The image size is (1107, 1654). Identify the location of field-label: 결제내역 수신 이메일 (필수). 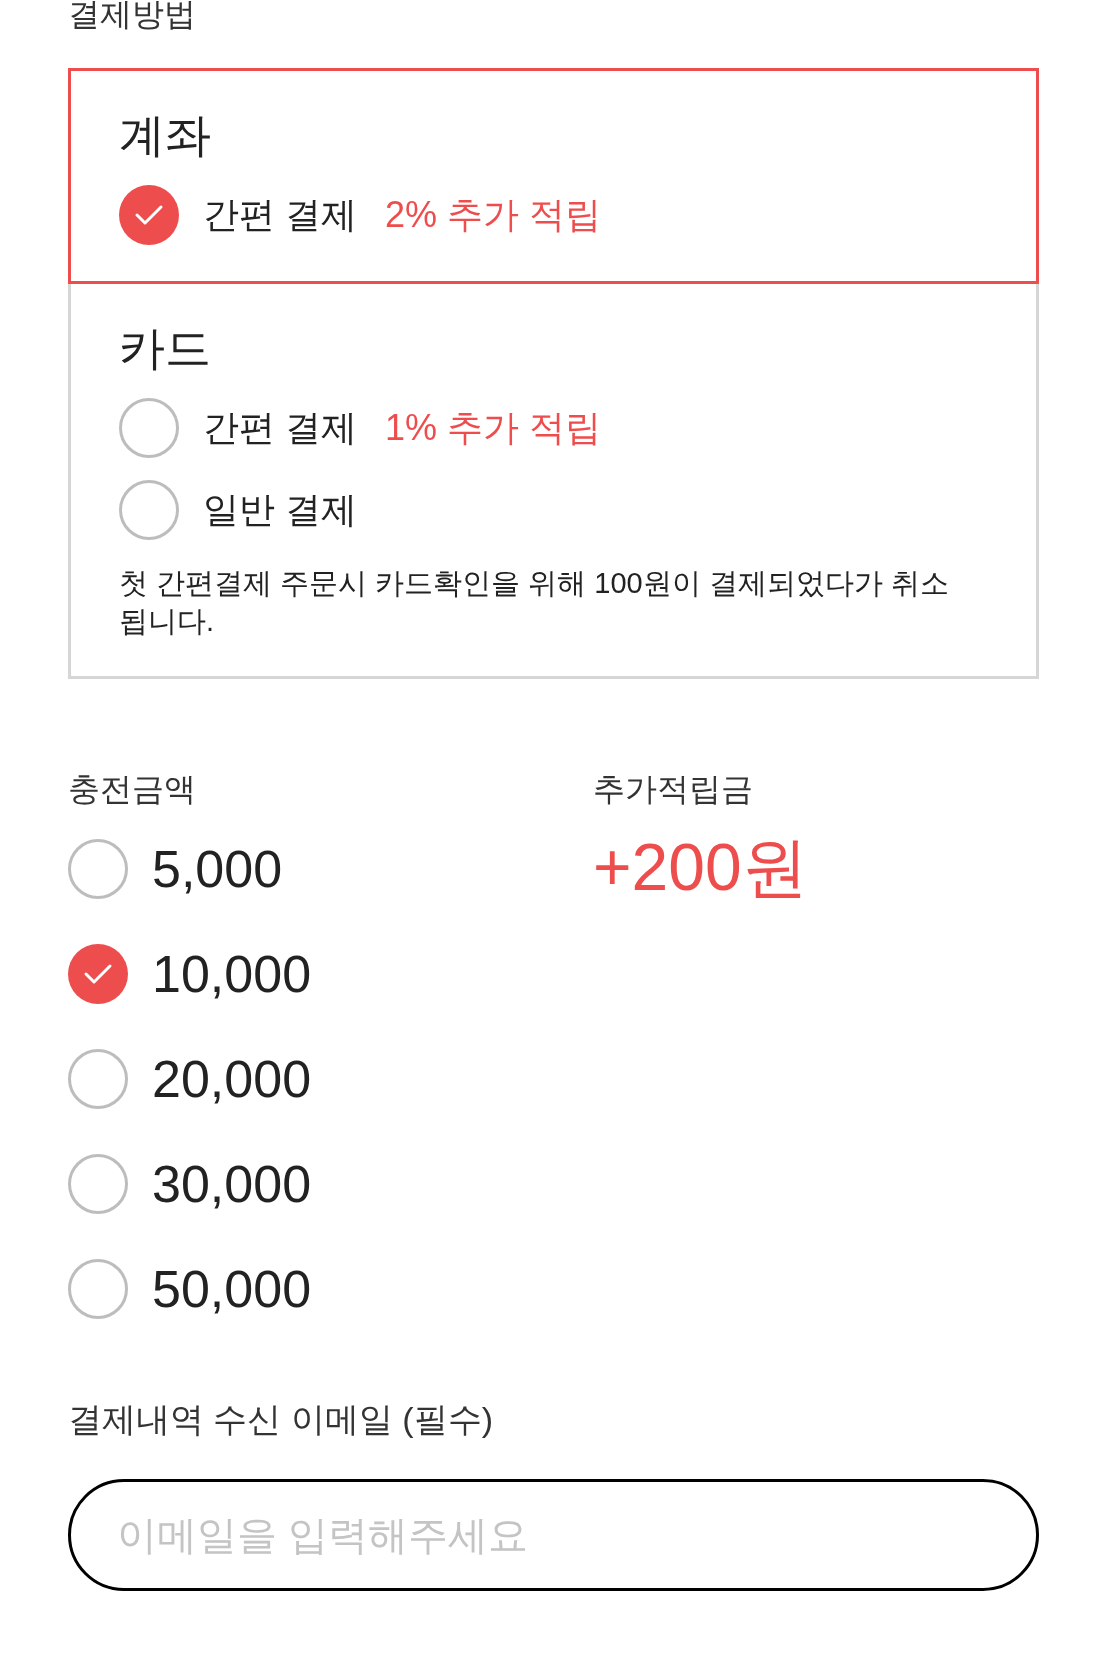
(281, 1419).